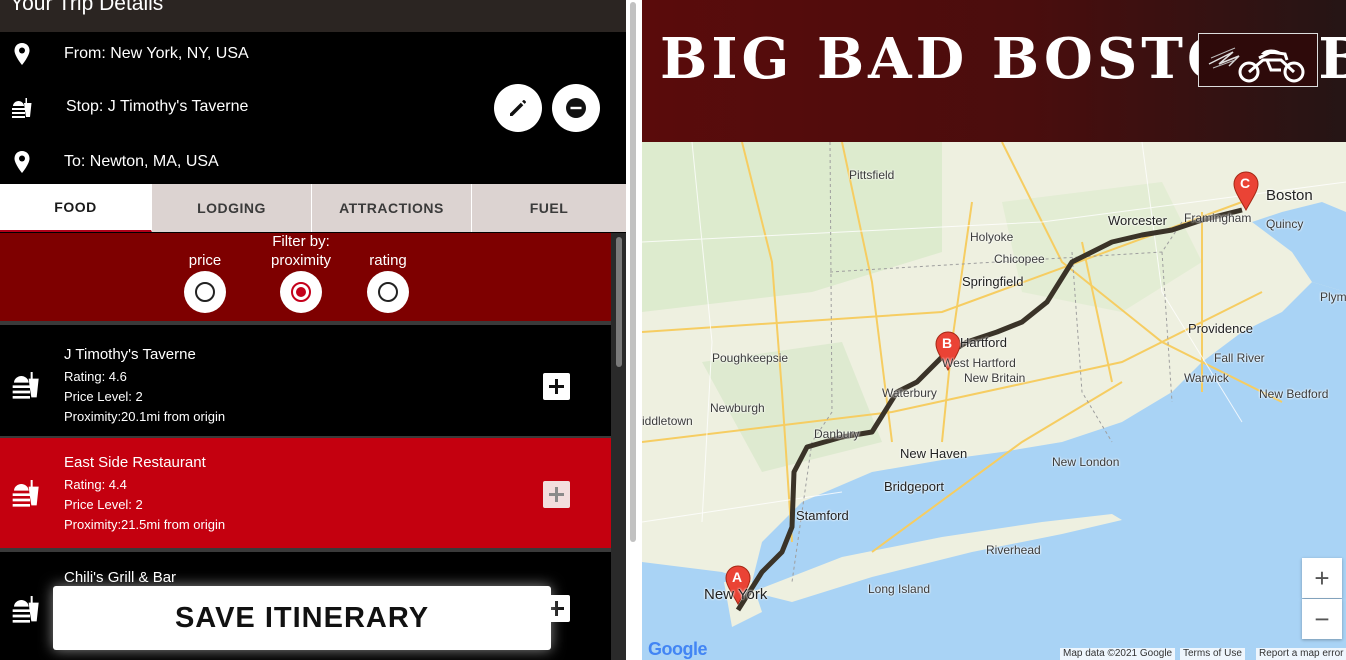 This screenshot has height=660, width=1346. What do you see at coordinates (1245, 183) in the screenshot?
I see `marker-label: C` at bounding box center [1245, 183].